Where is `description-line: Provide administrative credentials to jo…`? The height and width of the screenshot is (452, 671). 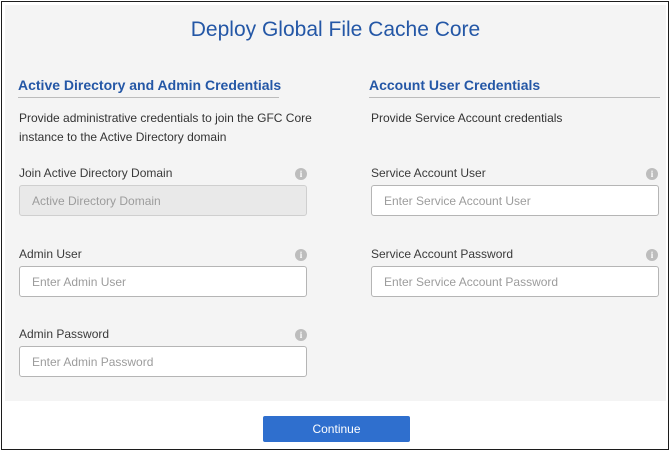 description-line: Provide administrative credentials to jo… is located at coordinates (165, 118).